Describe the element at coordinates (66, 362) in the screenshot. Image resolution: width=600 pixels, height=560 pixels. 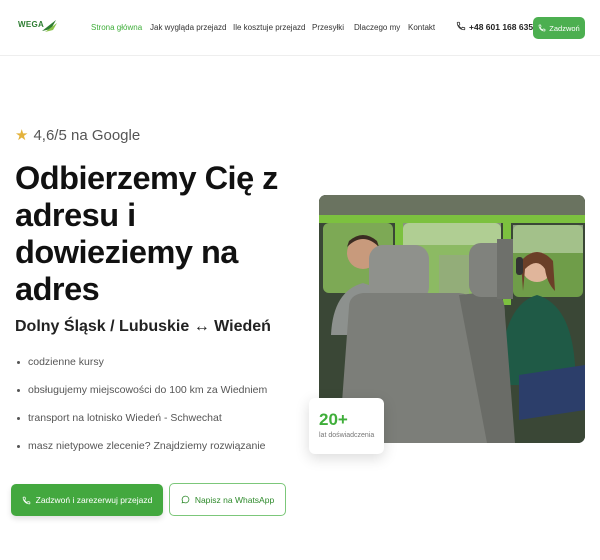
I see `list-item-text: codzienne kursy` at that location.